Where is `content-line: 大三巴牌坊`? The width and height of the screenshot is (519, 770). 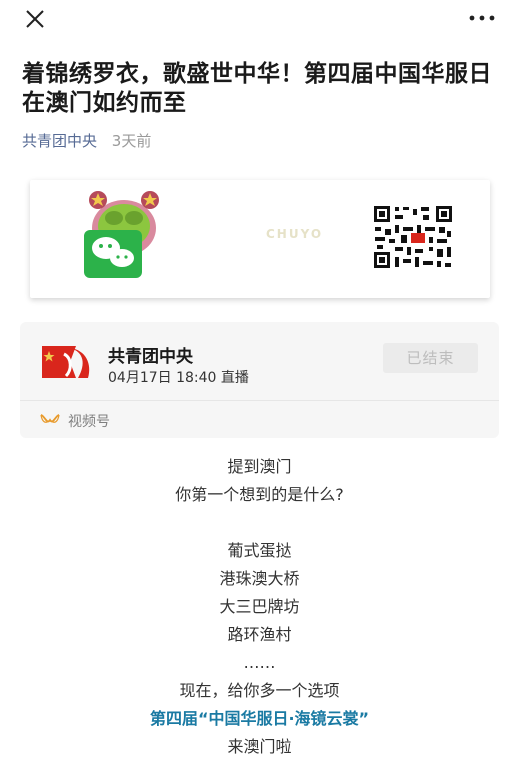
content-line: 大三巴牌坊 is located at coordinates (259, 606).